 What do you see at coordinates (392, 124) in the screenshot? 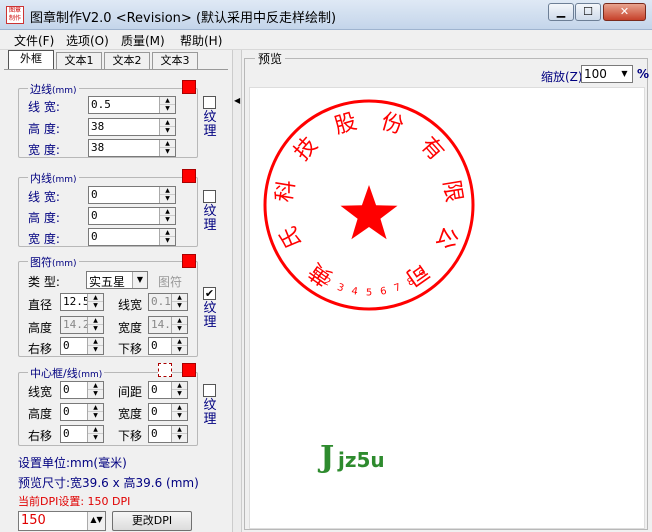
I see `stamp-char: 份` at bounding box center [392, 124].